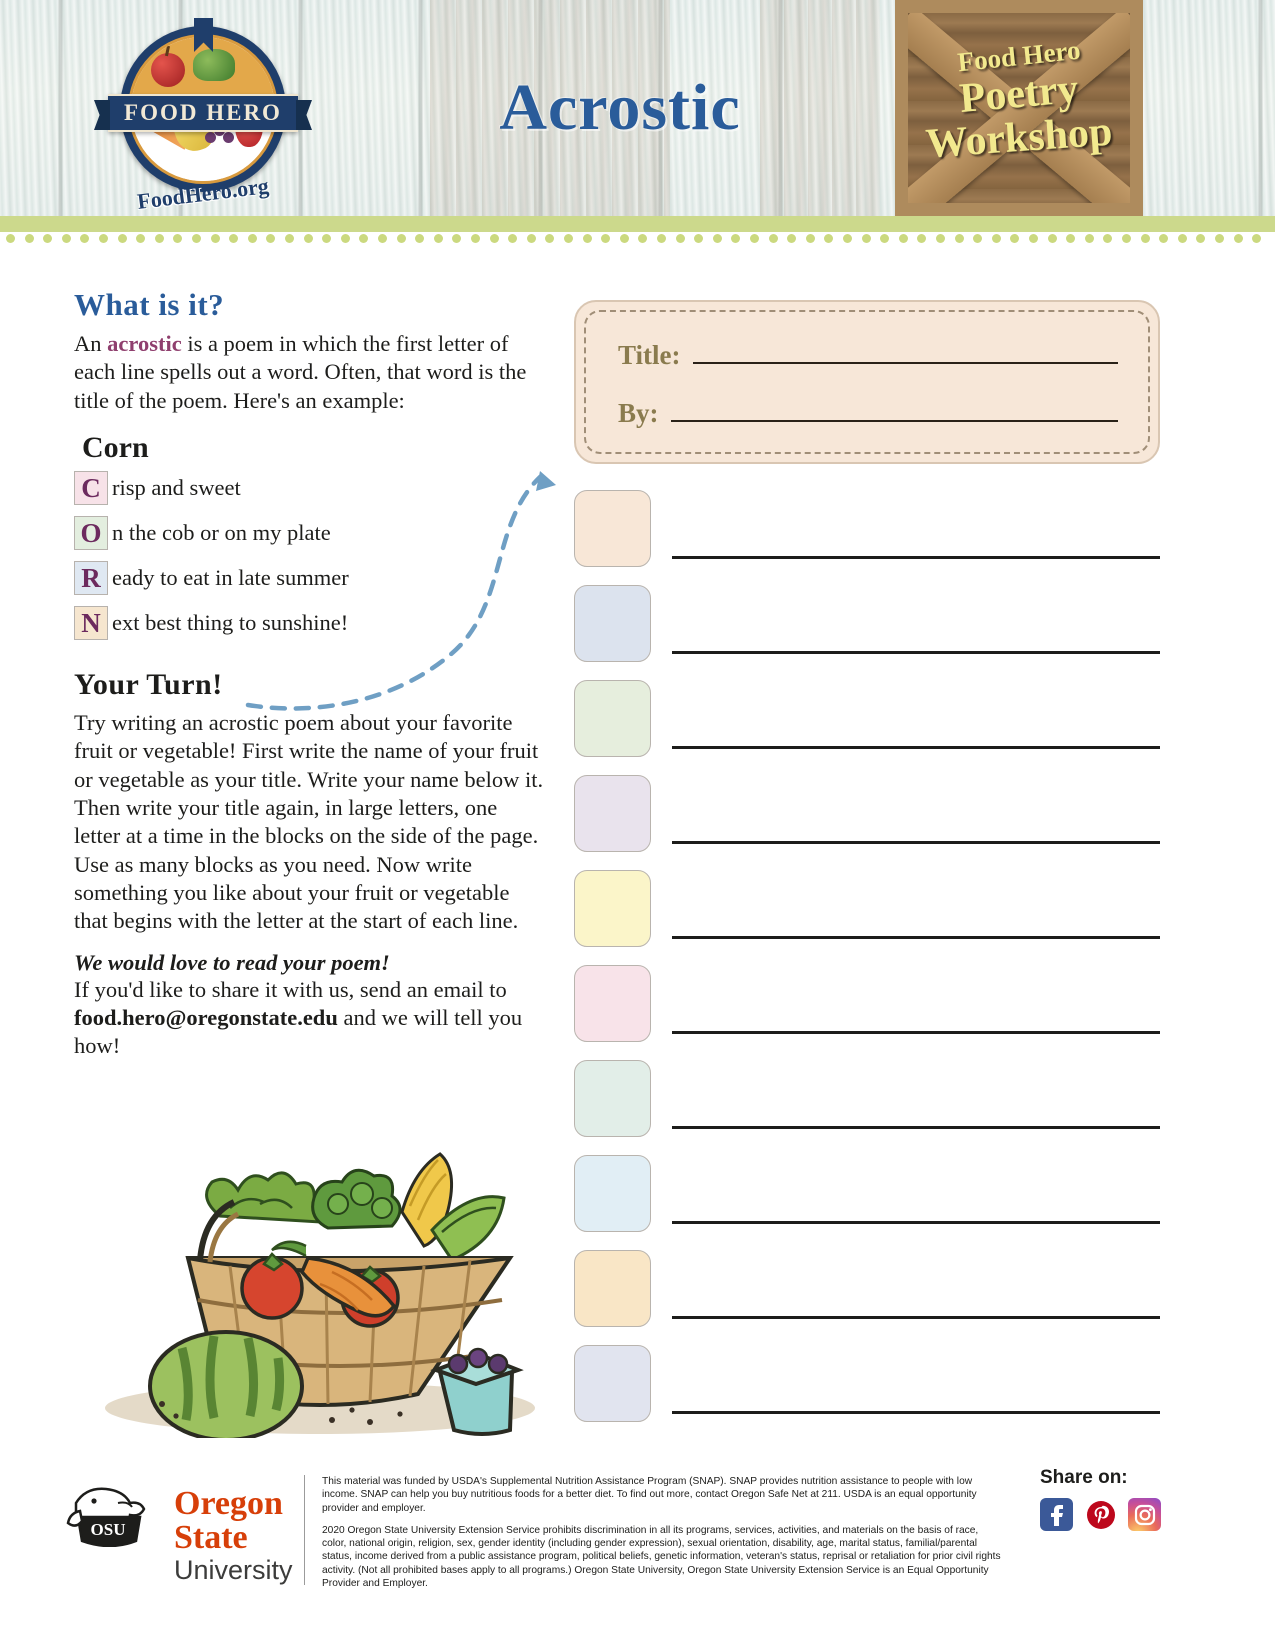 The width and height of the screenshot is (1275, 1650). I want to click on by-field-row: By:, so click(868, 412).